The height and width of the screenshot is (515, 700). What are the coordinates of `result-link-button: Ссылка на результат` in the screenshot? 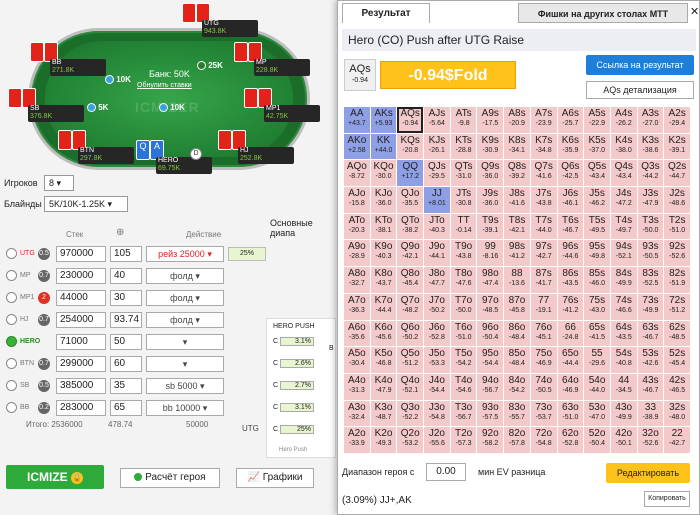 It's located at (640, 65).